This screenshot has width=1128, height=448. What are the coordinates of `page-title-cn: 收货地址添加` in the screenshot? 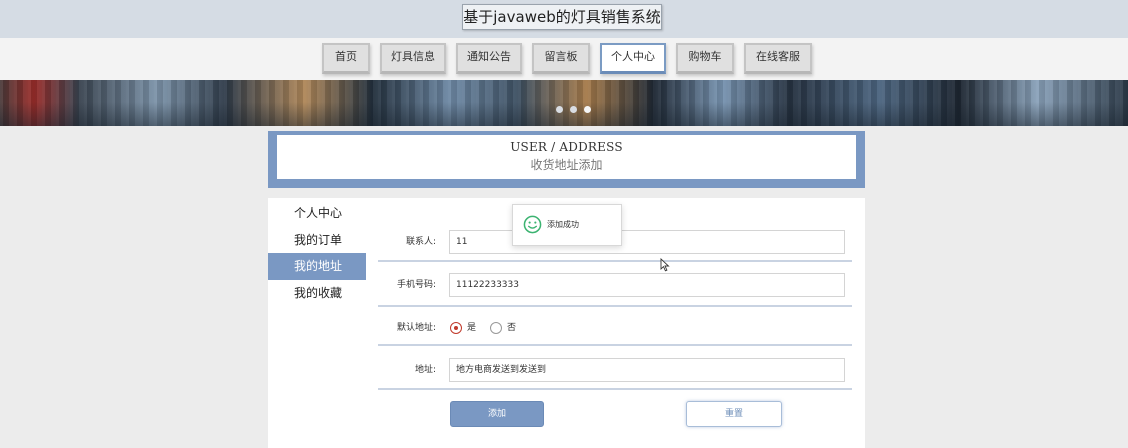 It's located at (566, 165).